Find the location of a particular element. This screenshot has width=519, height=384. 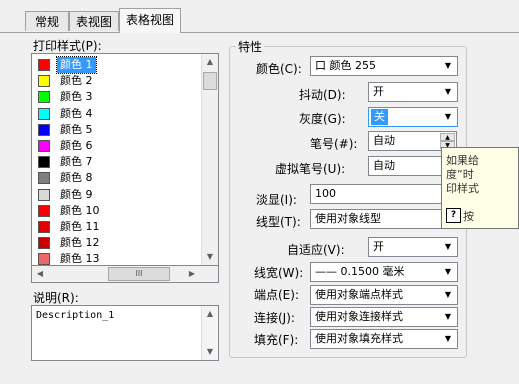

adaptive-dropdown: 开 ▼ is located at coordinates (413, 247).